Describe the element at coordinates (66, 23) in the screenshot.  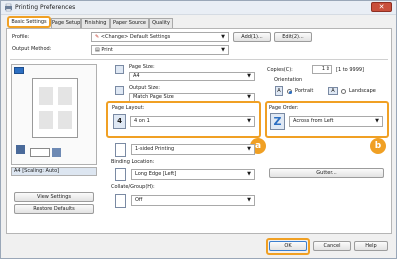
I see `tab-page-setup: Page Setup` at that location.